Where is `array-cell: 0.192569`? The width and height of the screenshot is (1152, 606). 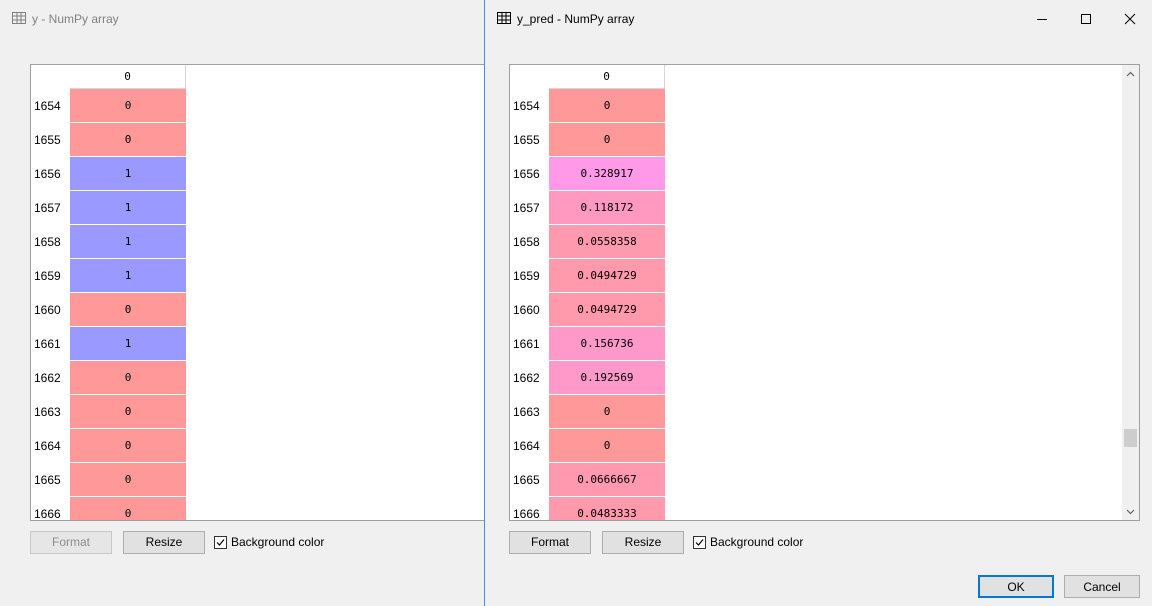 array-cell: 0.192569 is located at coordinates (607, 378).